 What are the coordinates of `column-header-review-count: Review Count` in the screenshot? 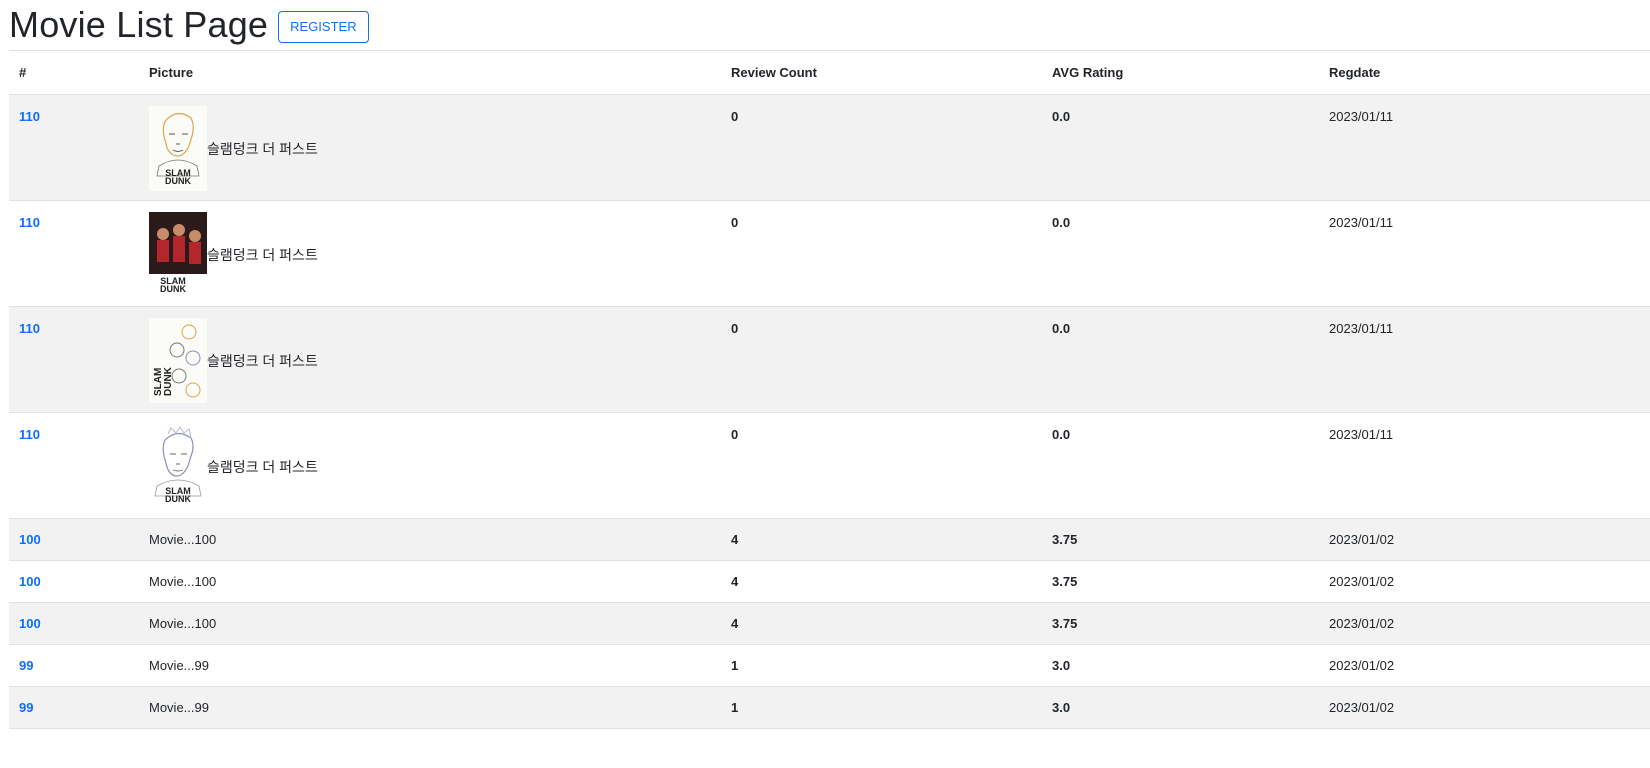 It's located at (881, 73).